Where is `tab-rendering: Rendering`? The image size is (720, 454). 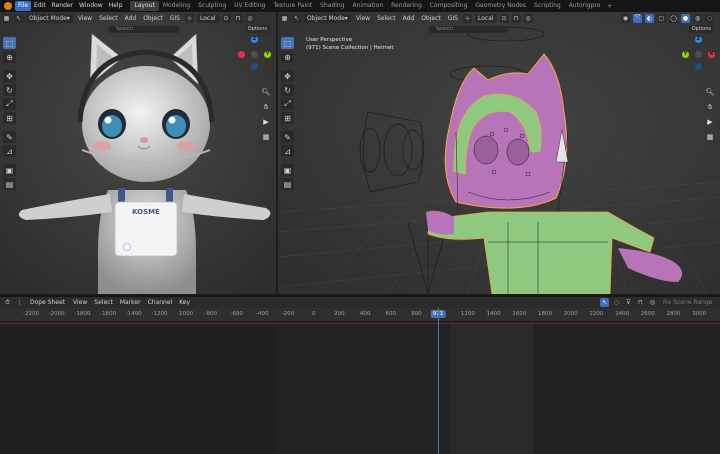 tab-rendering: Rendering is located at coordinates (406, 6).